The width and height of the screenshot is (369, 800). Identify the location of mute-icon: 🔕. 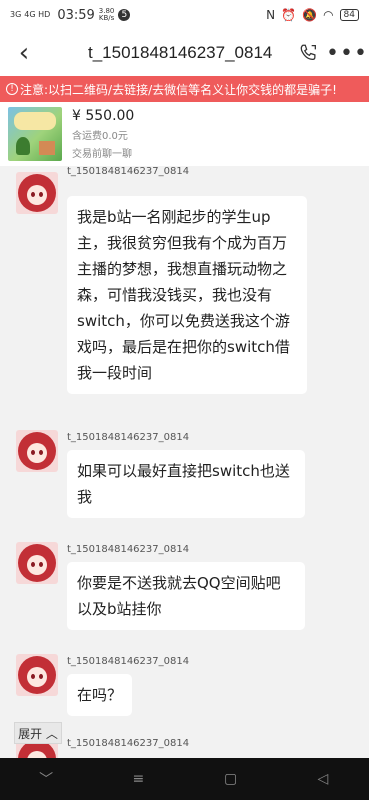
(310, 15).